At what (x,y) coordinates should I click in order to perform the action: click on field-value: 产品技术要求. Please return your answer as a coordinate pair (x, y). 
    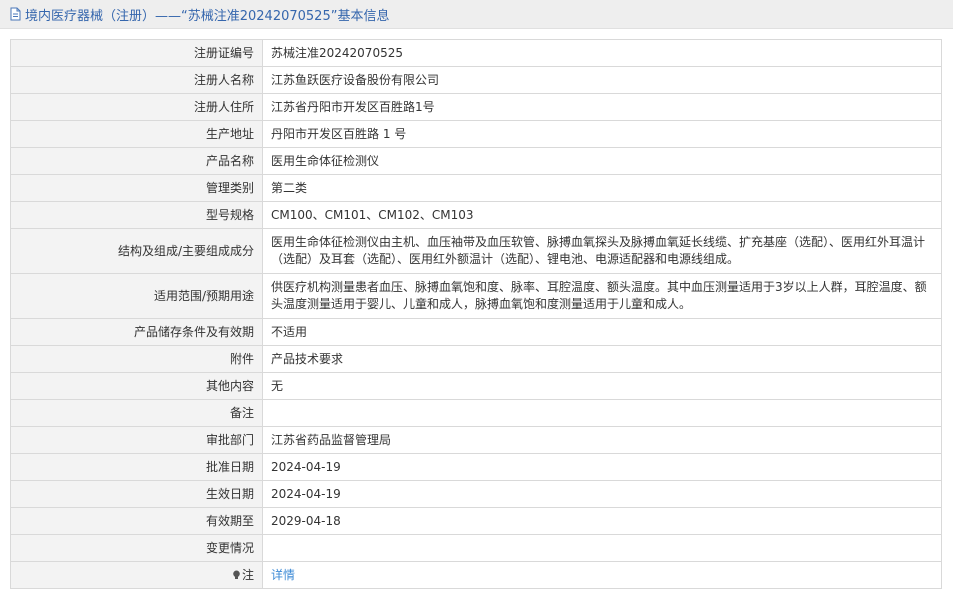
    Looking at the image, I should click on (602, 359).